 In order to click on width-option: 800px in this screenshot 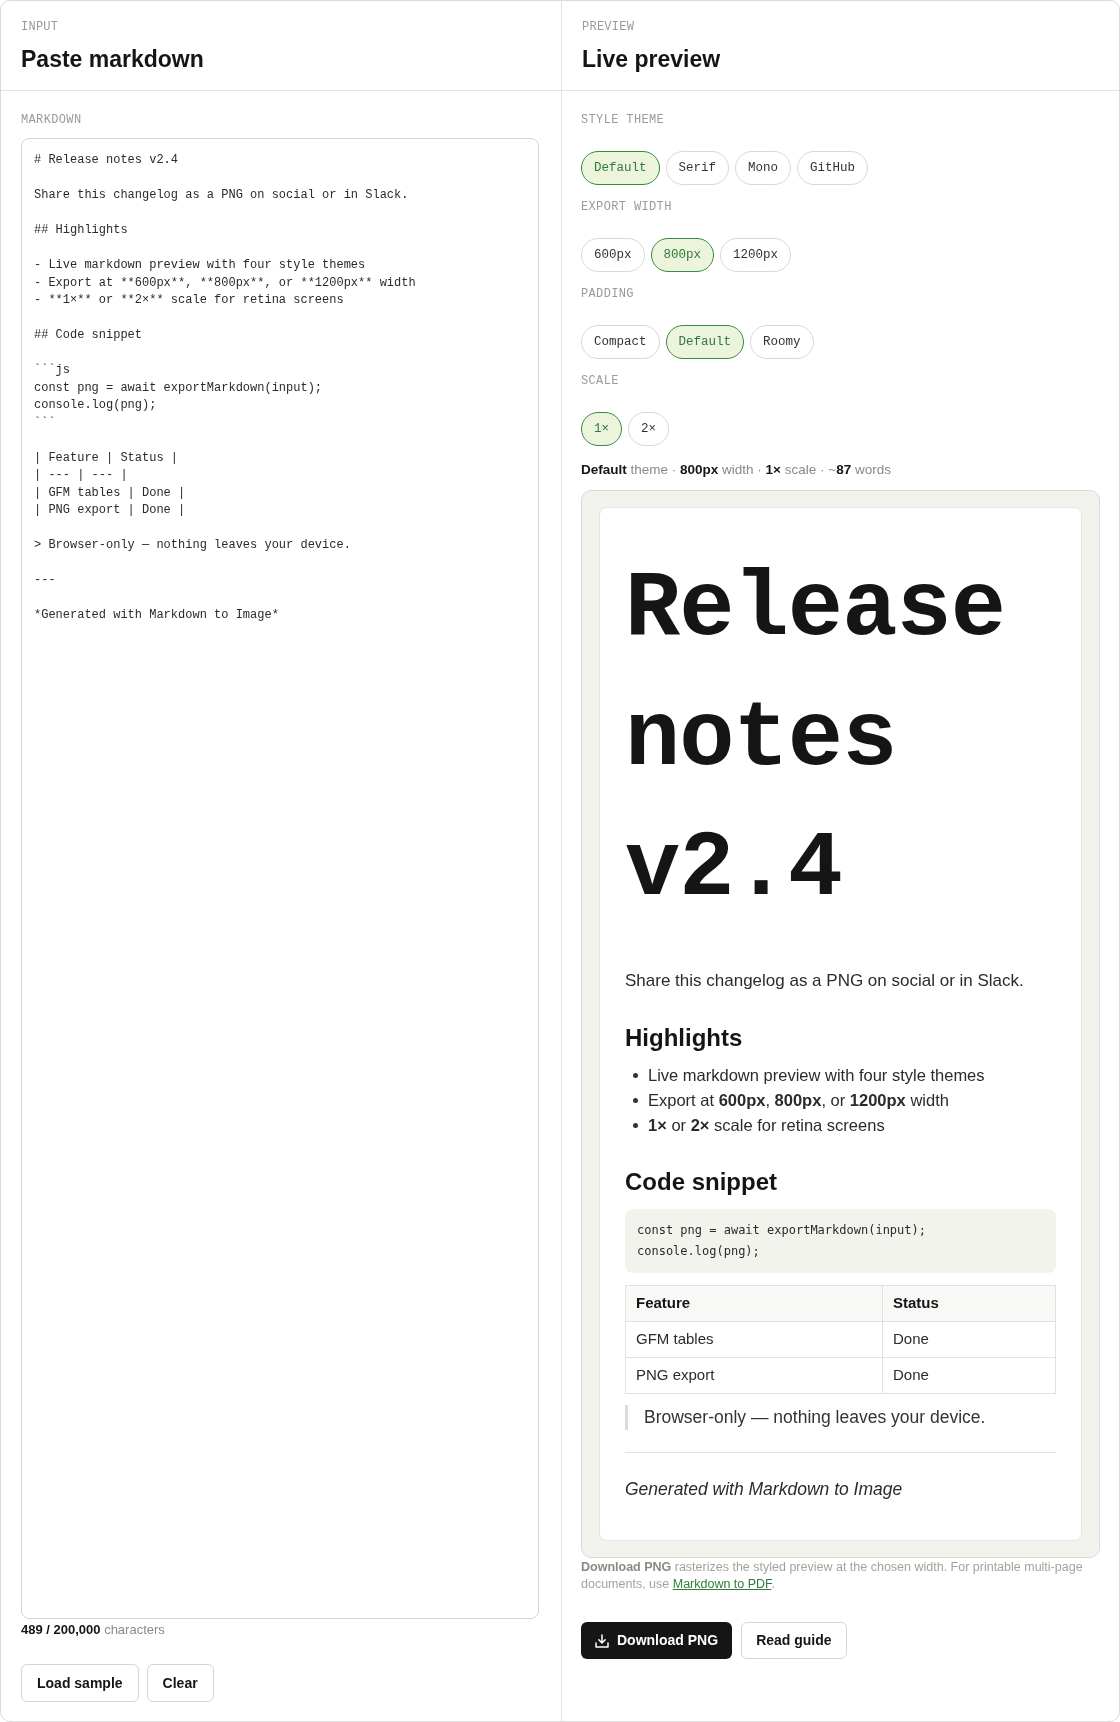, I will do `click(682, 255)`.